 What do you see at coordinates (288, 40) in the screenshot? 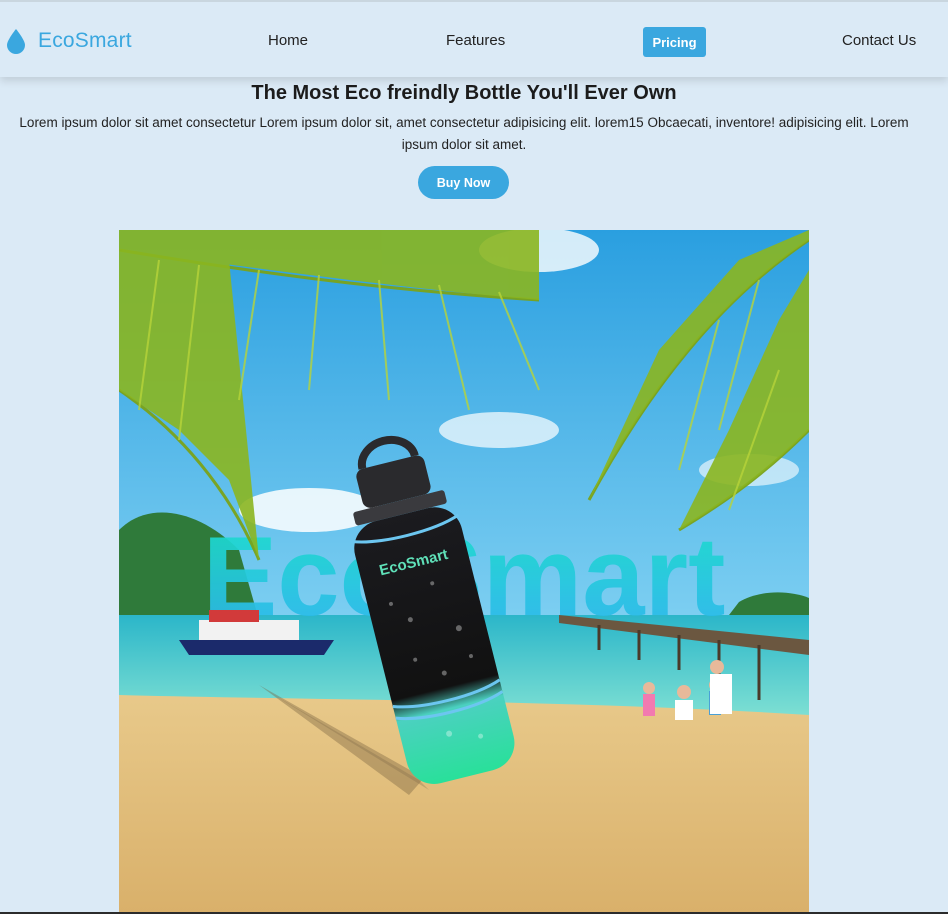
I see `nav-home-link: Home` at bounding box center [288, 40].